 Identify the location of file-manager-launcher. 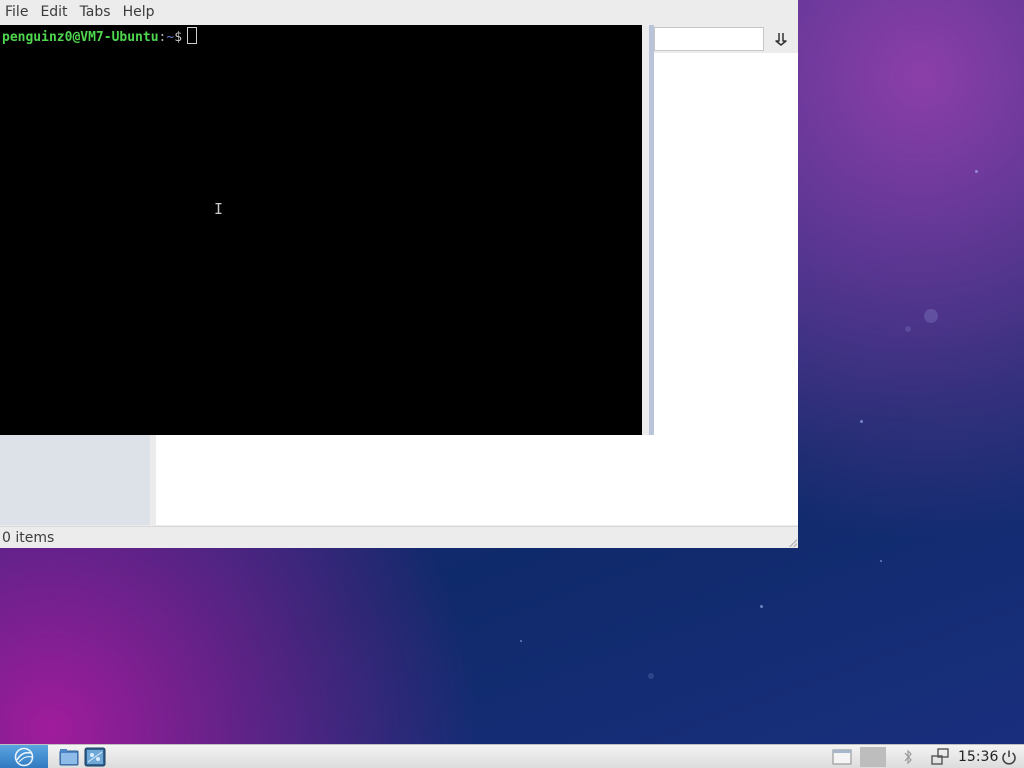
(69, 757).